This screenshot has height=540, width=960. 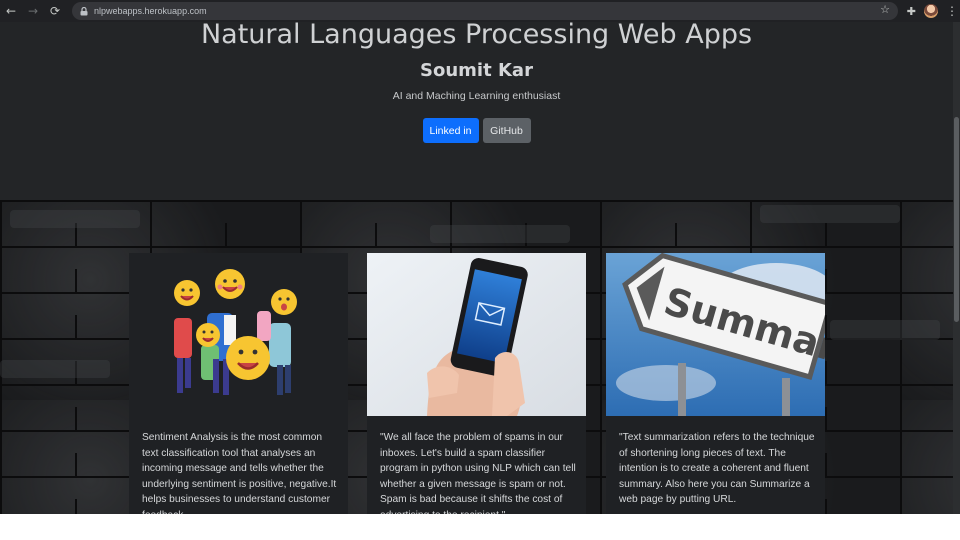 I want to click on page-title: Natural Languages Processing Web Apps, so click(x=476, y=36).